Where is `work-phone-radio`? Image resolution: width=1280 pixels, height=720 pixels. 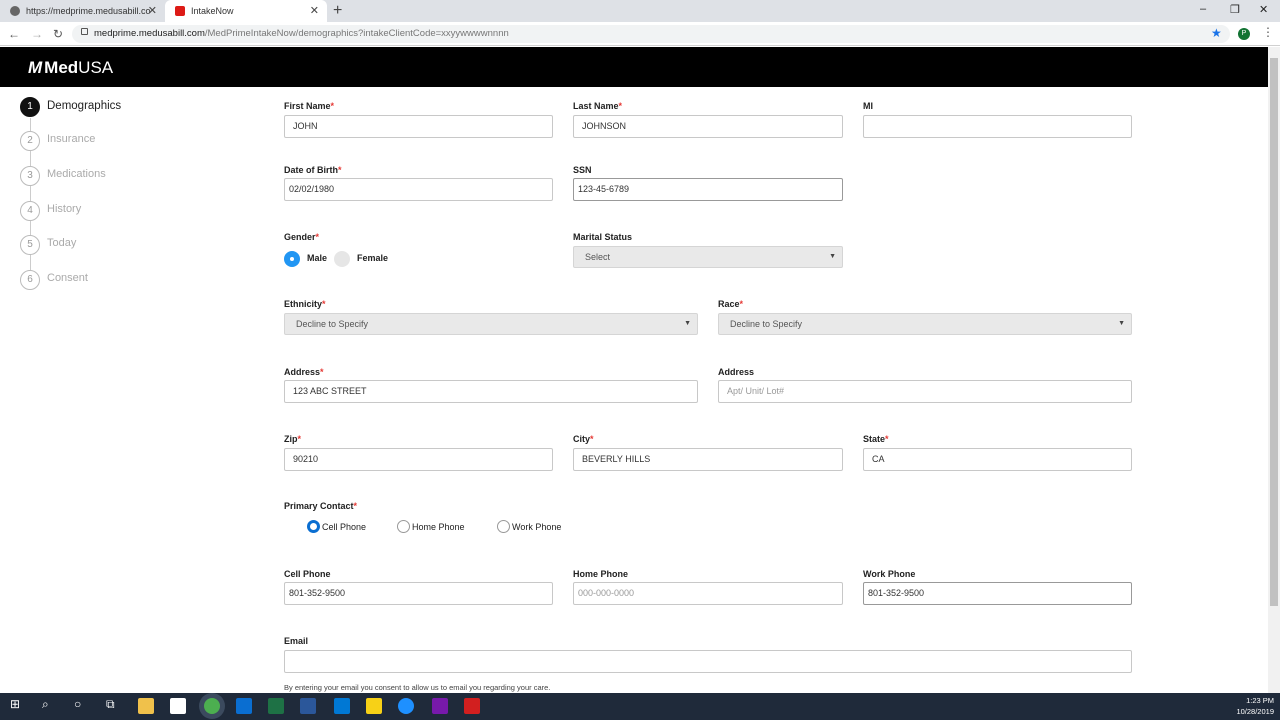
work-phone-radio is located at coordinates (503, 526).